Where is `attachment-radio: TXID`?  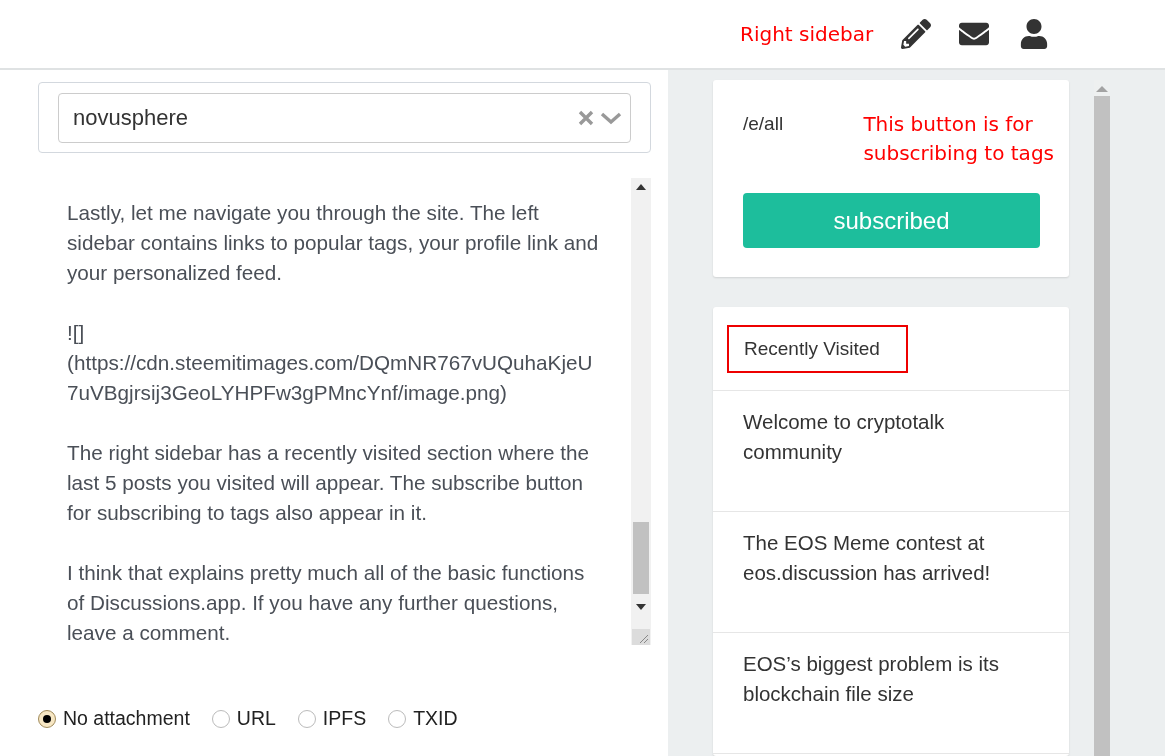 attachment-radio: TXID is located at coordinates (423, 718).